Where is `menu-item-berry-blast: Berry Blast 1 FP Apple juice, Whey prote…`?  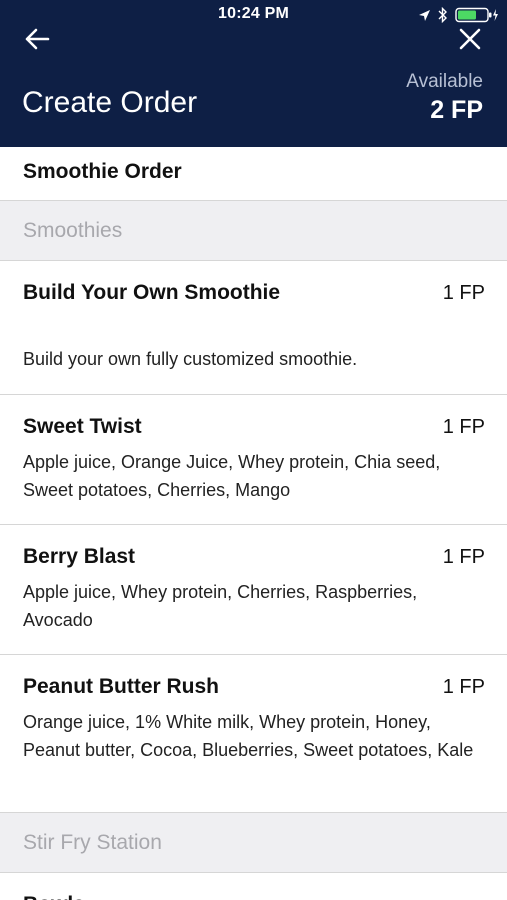 menu-item-berry-blast: Berry Blast 1 FP Apple juice, Whey prote… is located at coordinates (253, 590).